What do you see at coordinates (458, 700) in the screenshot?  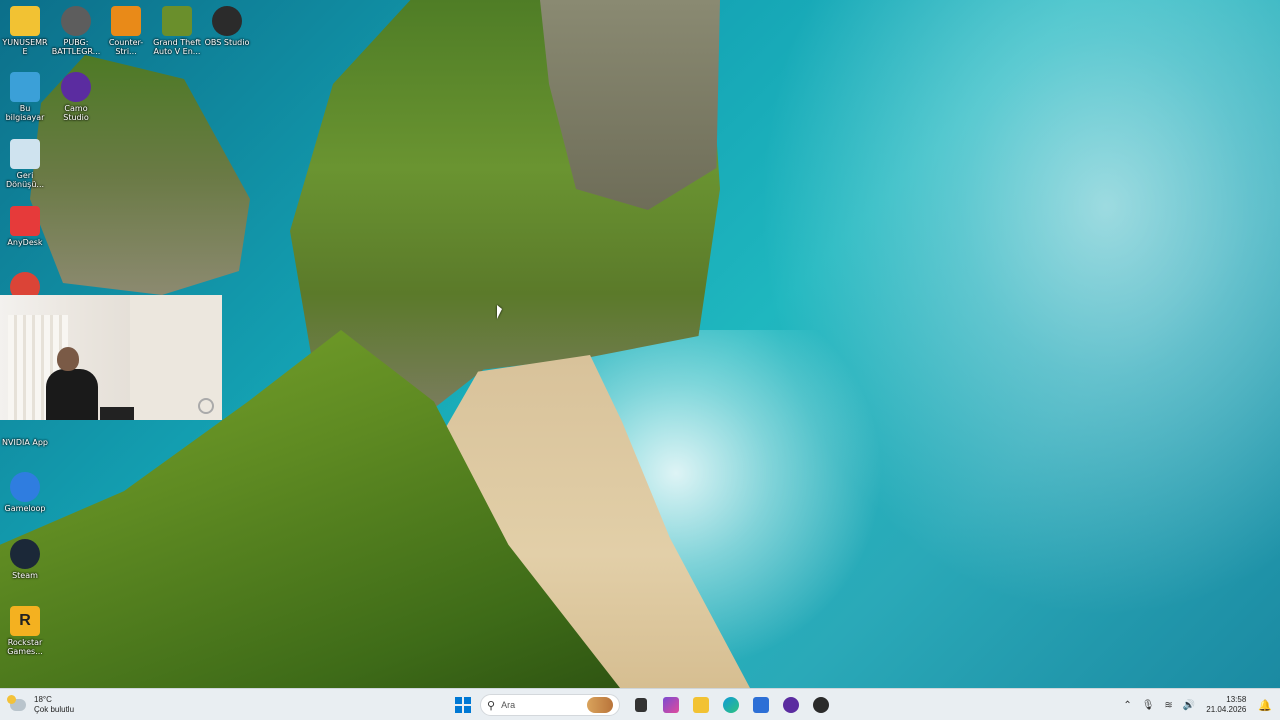 I see `windows-logo-icon` at bounding box center [458, 700].